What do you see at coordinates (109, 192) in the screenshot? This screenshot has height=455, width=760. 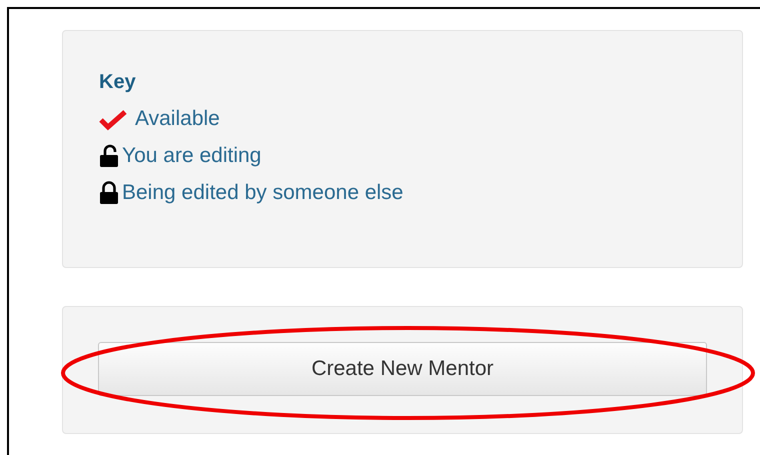 I see `padlock-icon` at bounding box center [109, 192].